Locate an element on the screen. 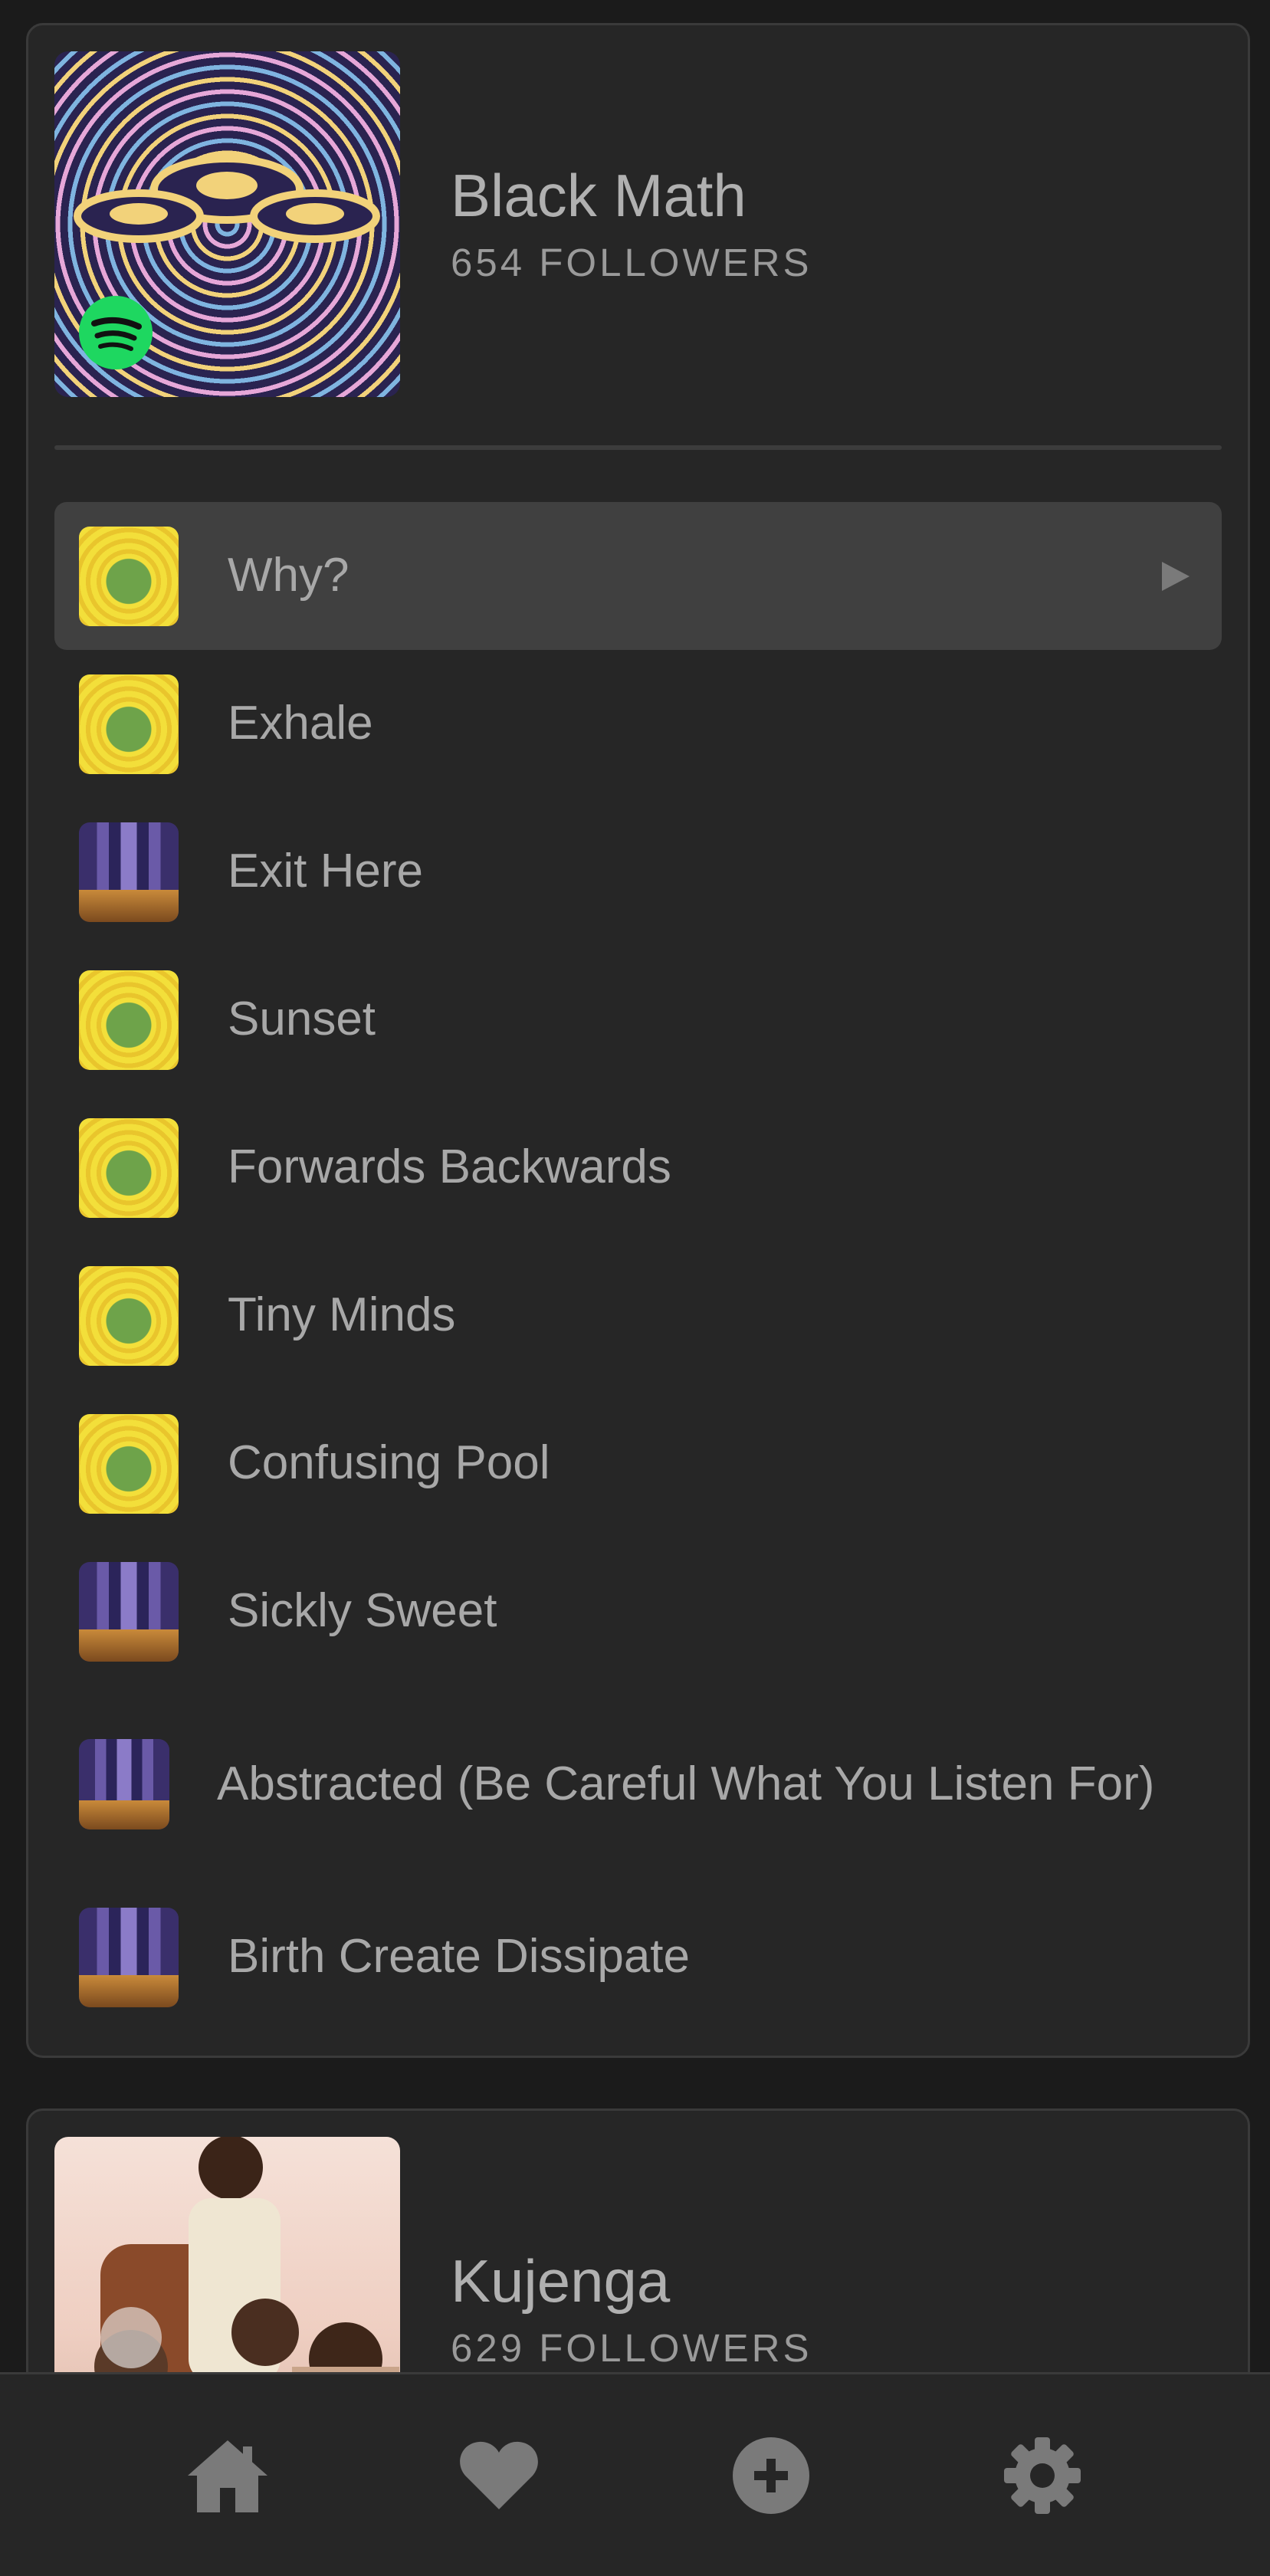 The height and width of the screenshot is (2576, 1270). nav-home-button is located at coordinates (227, 2475).